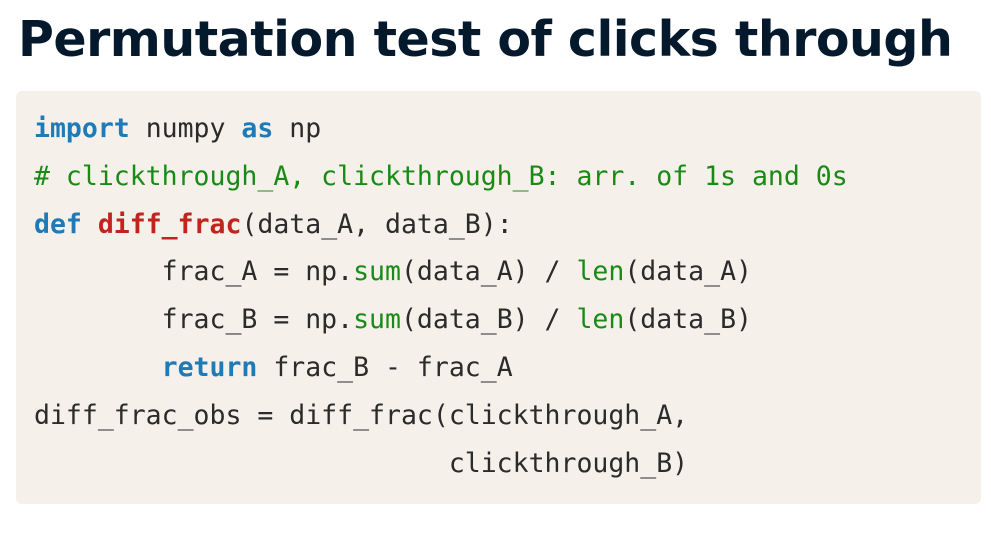 The width and height of the screenshot is (991, 550). I want to click on keyword-return: return, so click(209, 367).